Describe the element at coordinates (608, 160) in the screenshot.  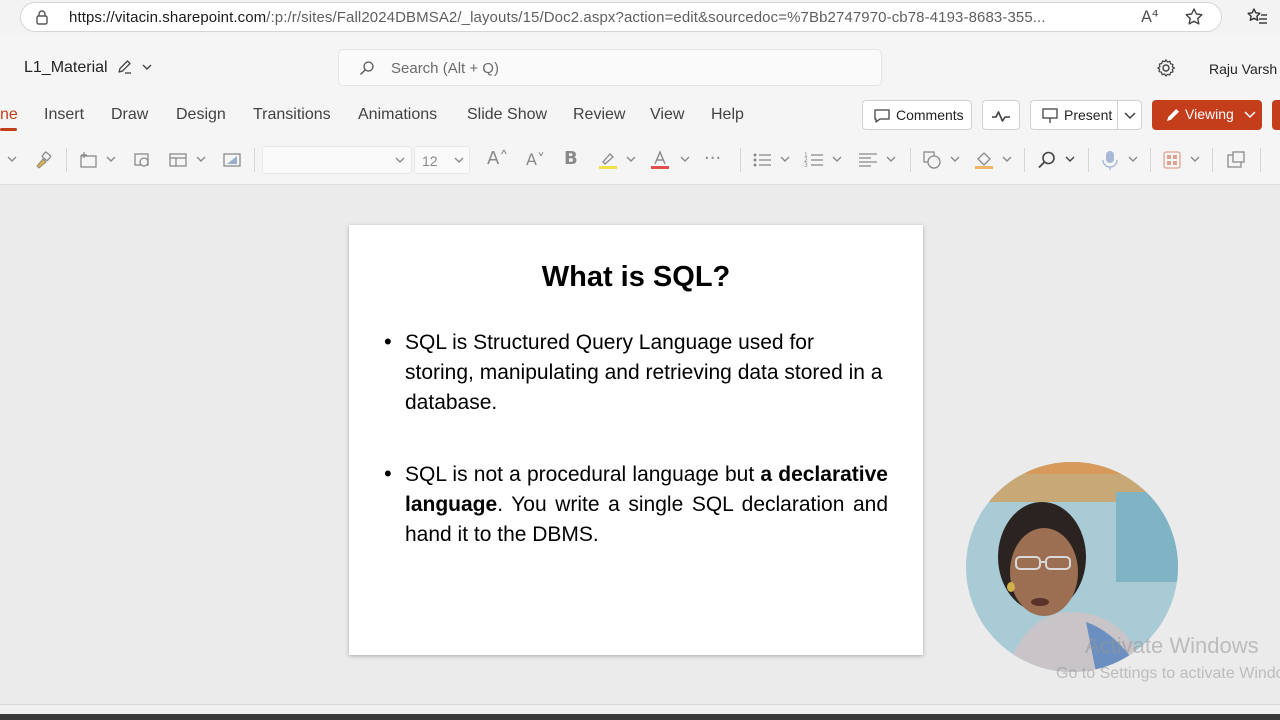
I see `highlight-icon` at that location.